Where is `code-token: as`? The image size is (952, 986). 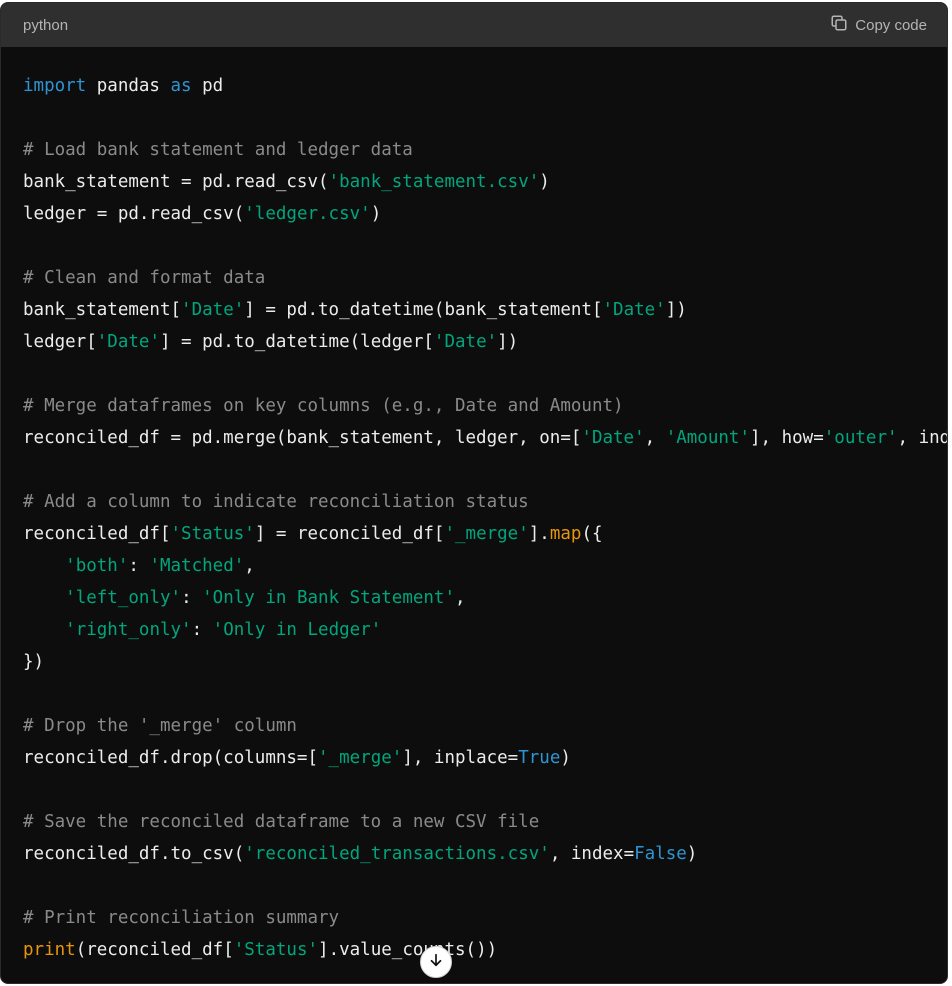 code-token: as is located at coordinates (181, 86).